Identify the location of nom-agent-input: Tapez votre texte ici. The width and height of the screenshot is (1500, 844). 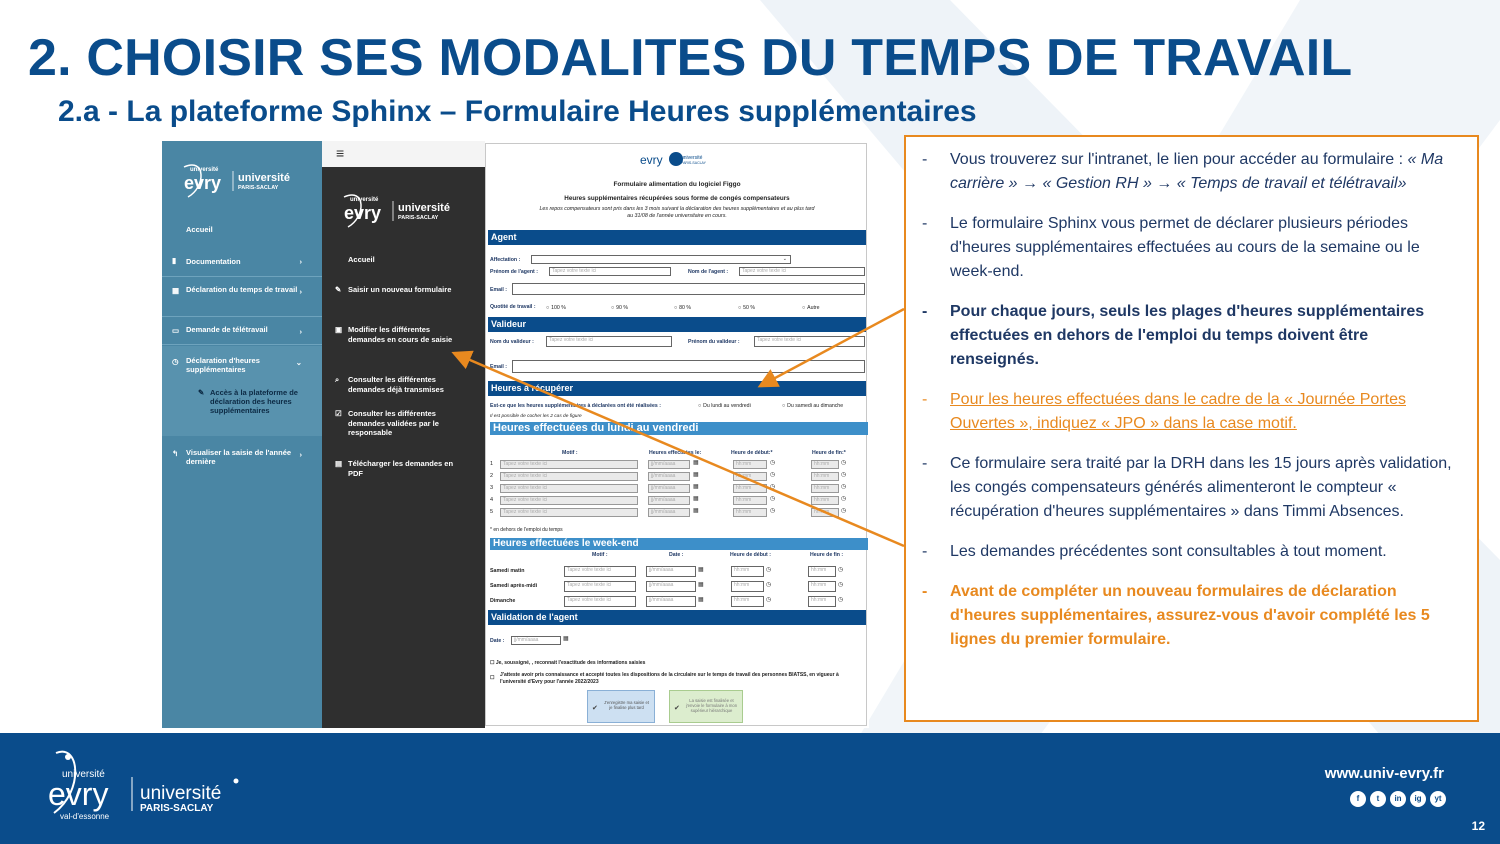
(802, 271).